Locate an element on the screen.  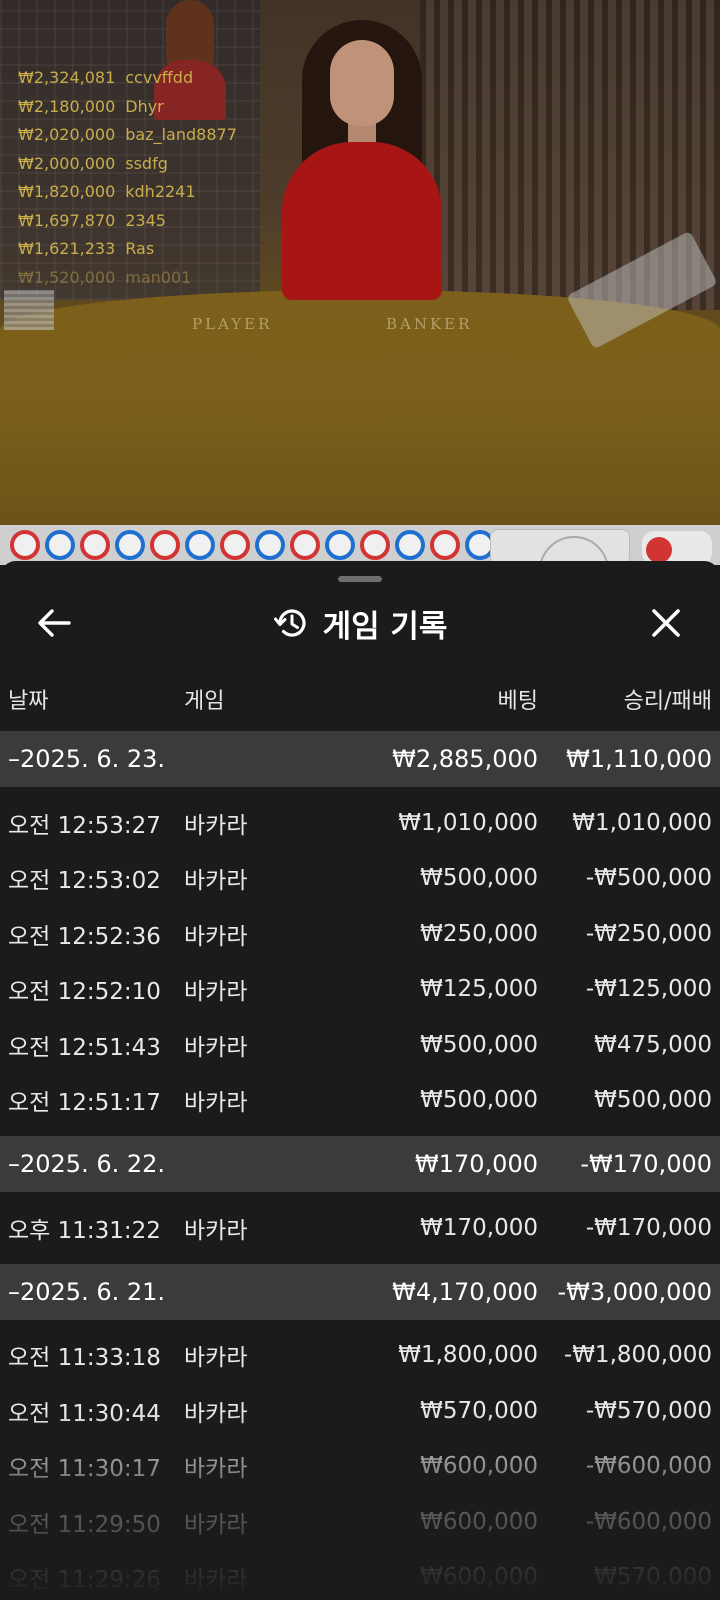
group-date: –2025. 6. 22. is located at coordinates (87, 1164).